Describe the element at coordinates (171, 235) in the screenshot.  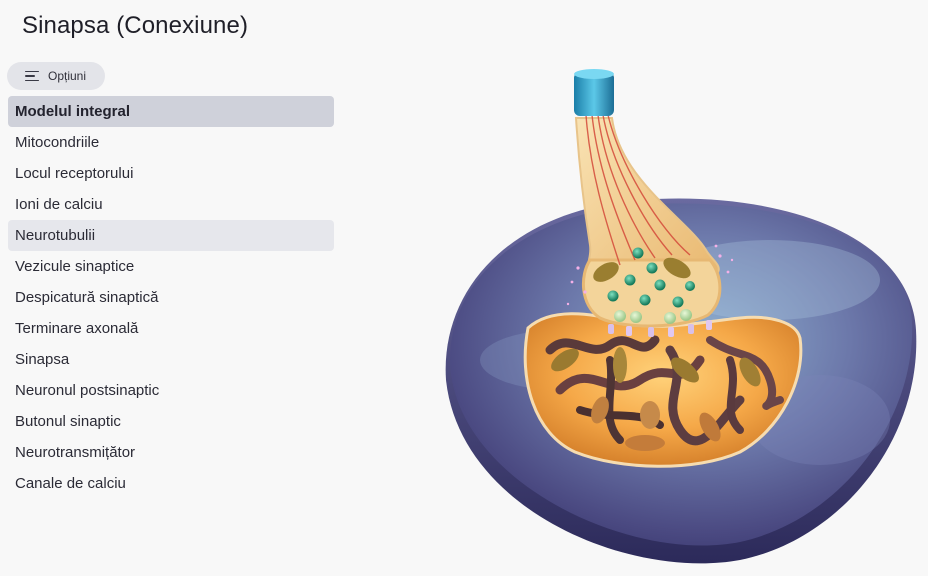
I see `menu-item-neurotubulii: Neurotubulii` at that location.